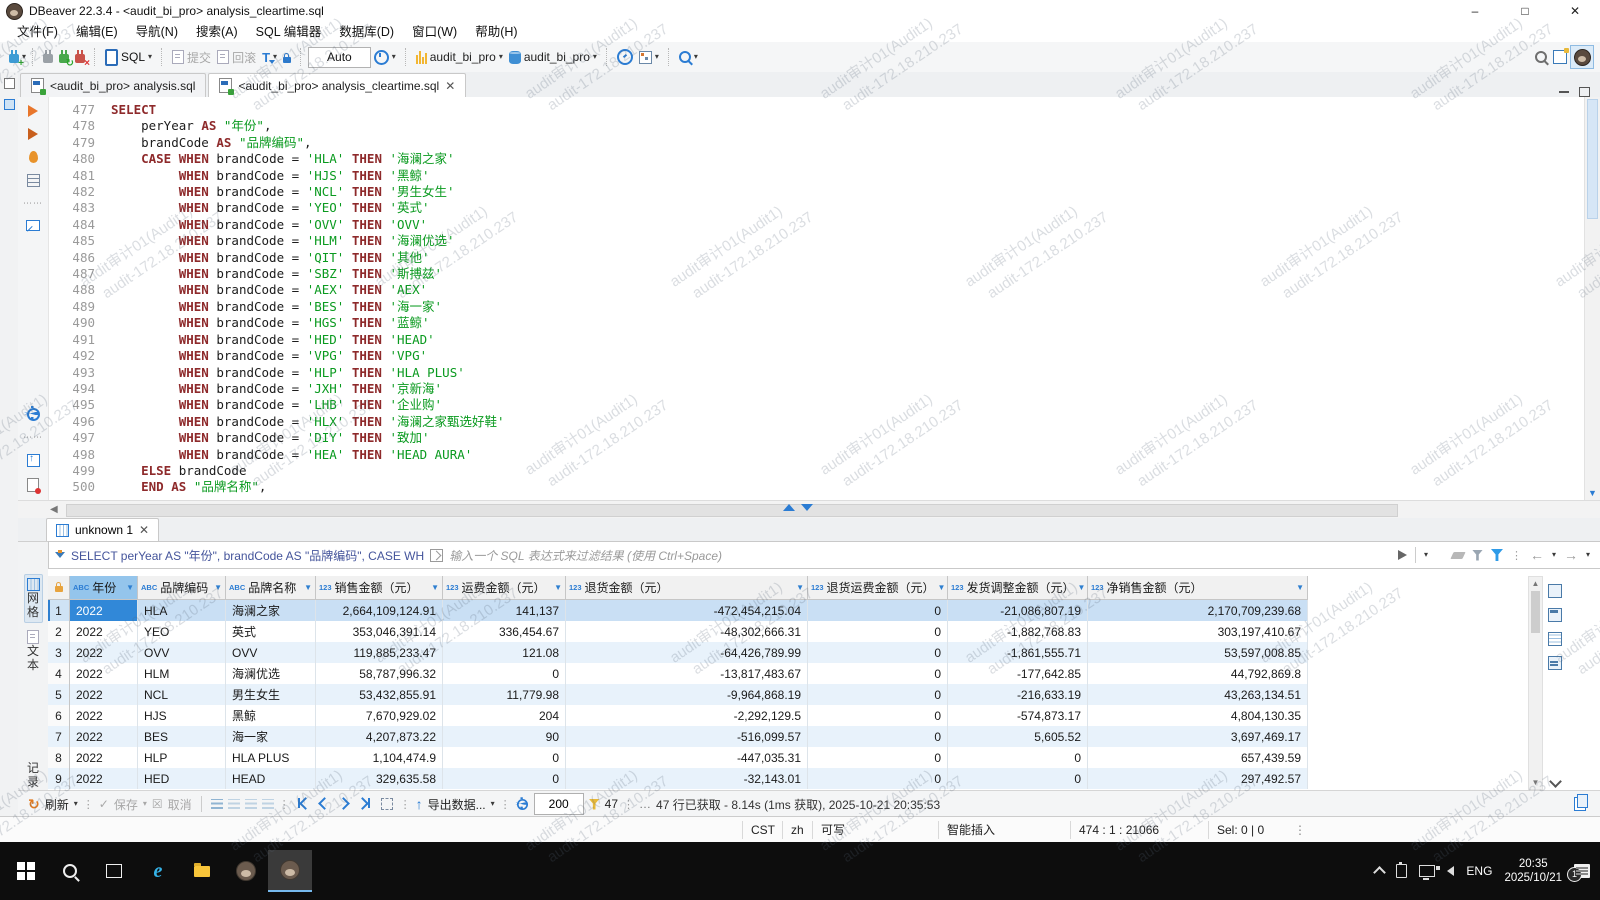 Image resolution: width=1600 pixels, height=900 pixels. Describe the element at coordinates (191, 57) in the screenshot. I see `commit-button: 提交` at that location.